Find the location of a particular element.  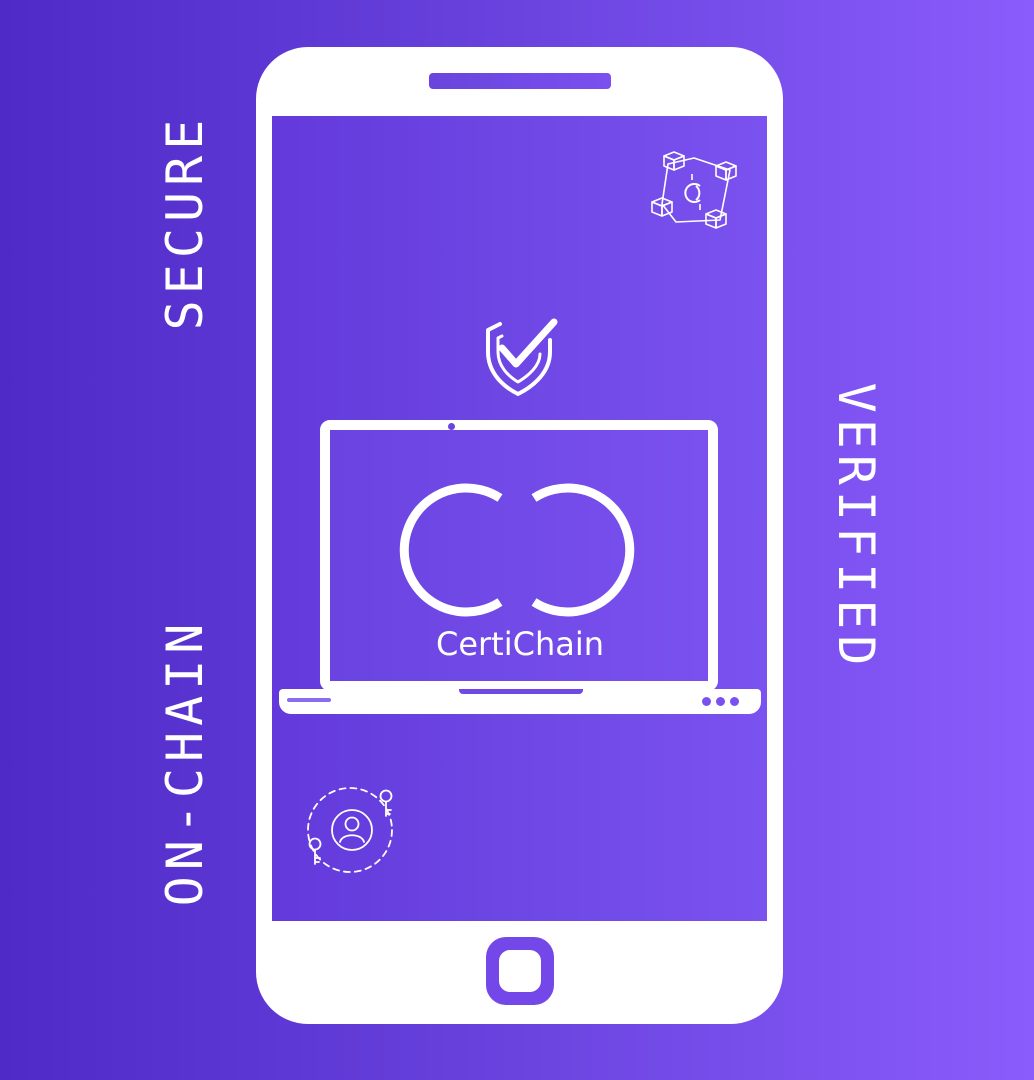

label-secure: SECURE is located at coordinates (185, 222).